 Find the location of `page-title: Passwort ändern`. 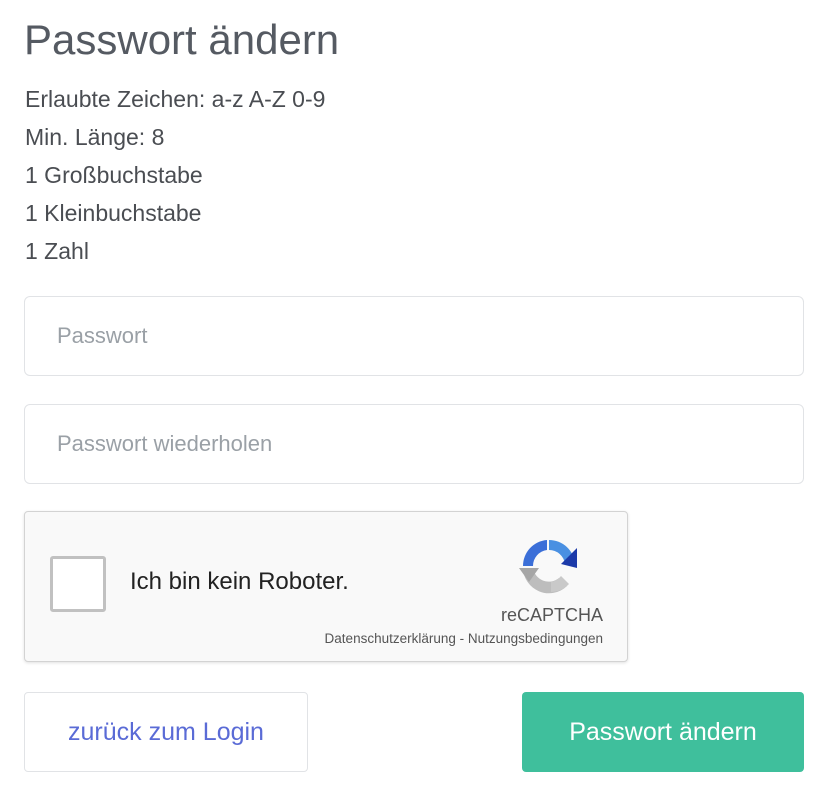

page-title: Passwort ändern is located at coordinates (182, 39).